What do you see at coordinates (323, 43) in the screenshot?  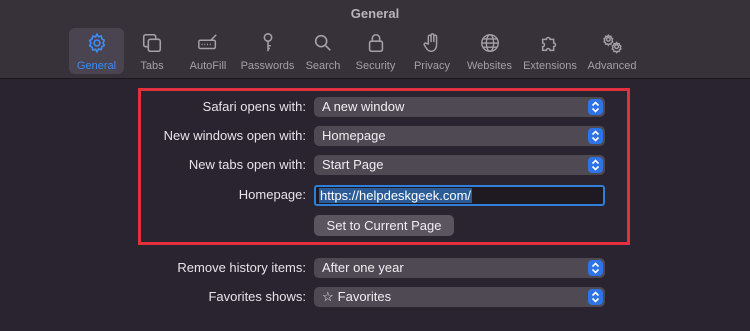 I see `search-icon` at bounding box center [323, 43].